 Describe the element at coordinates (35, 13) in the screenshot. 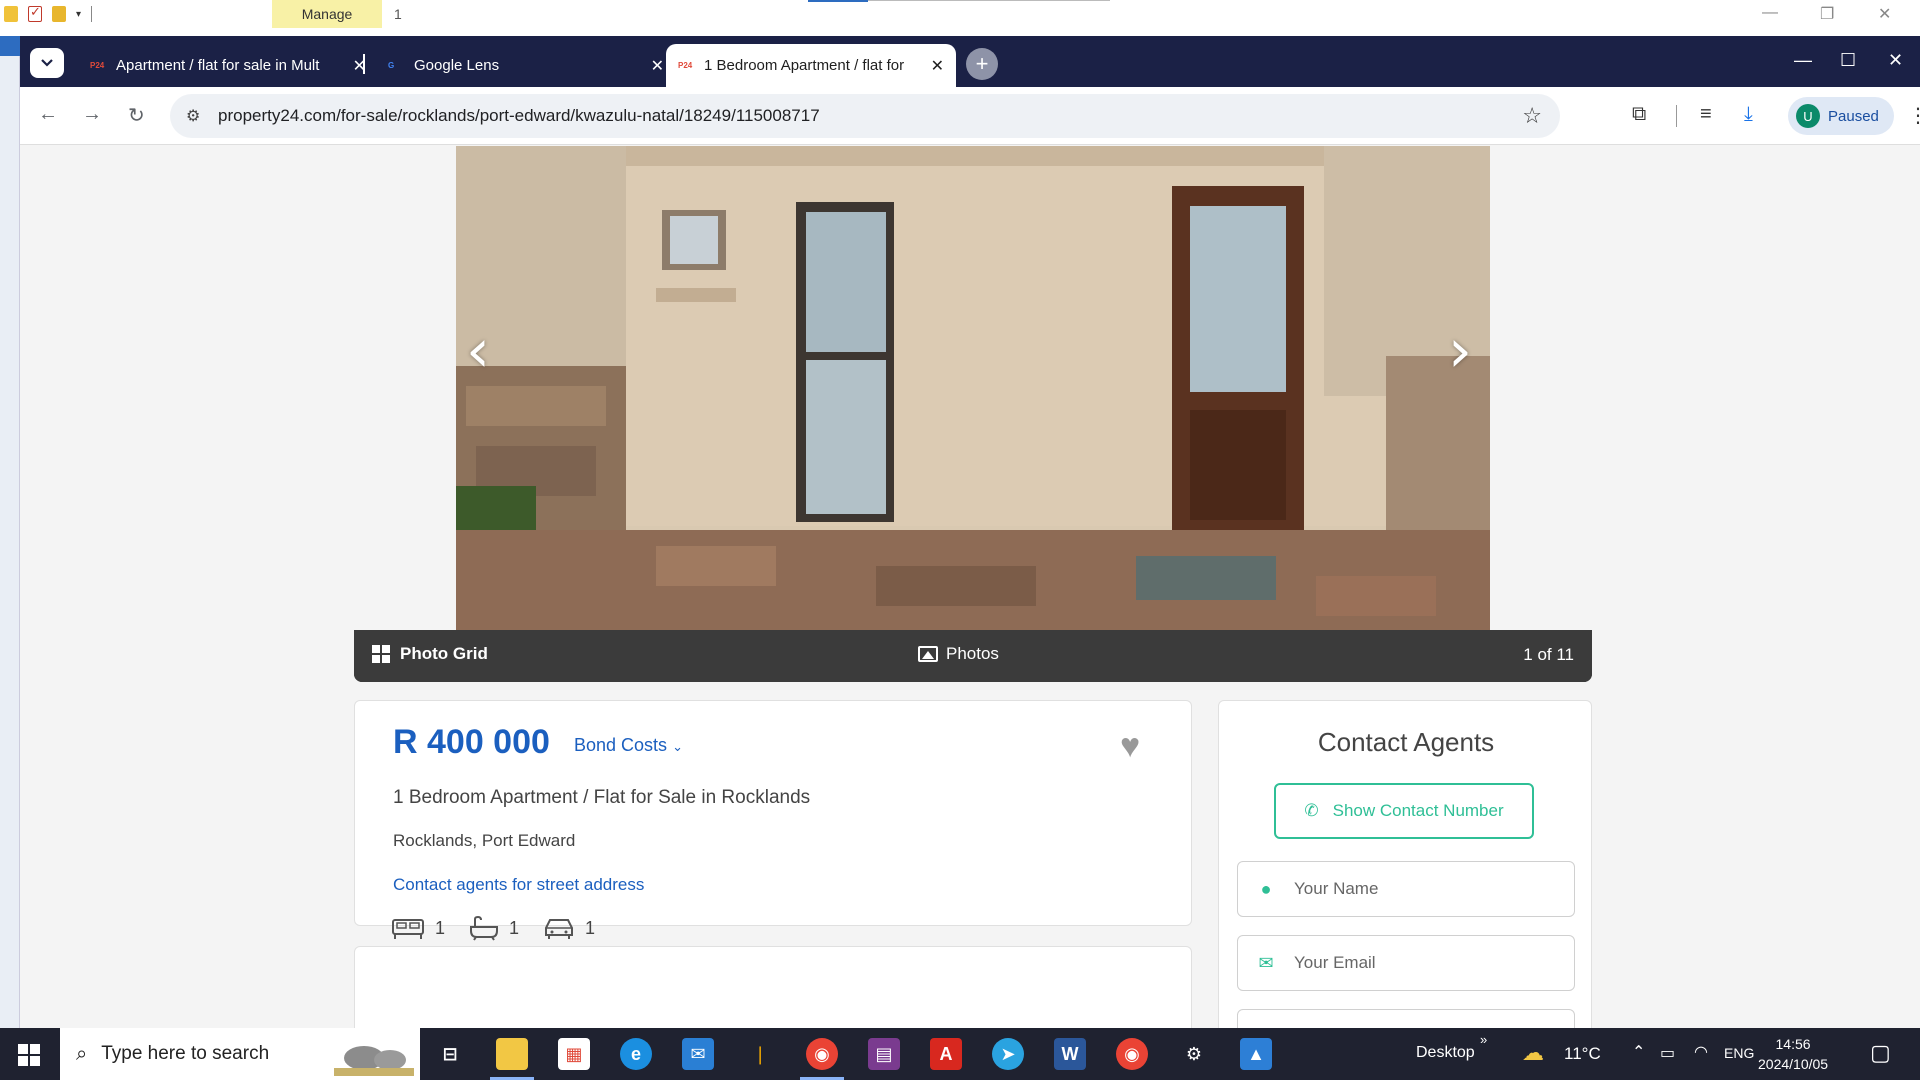

I see `properties-icon` at that location.